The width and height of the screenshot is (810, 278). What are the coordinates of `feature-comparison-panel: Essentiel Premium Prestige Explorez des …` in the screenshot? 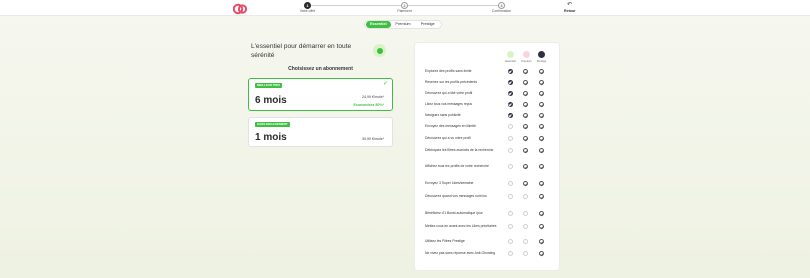 It's located at (487, 156).